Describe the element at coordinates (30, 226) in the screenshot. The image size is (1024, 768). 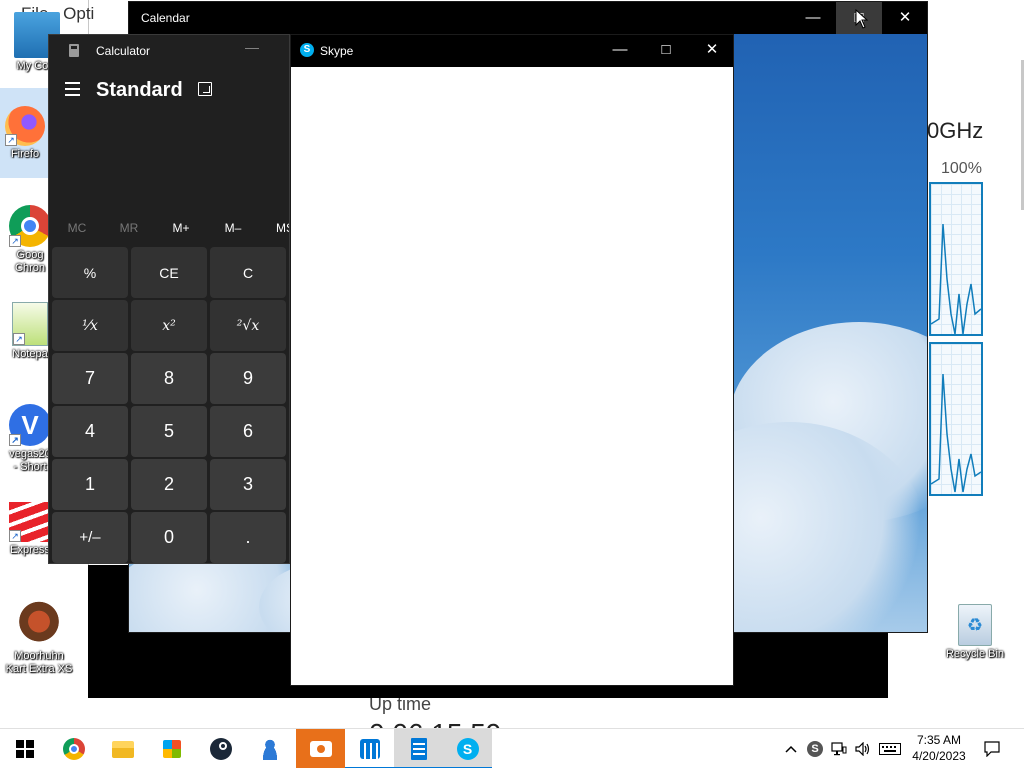
I see `chrome-icon: ↗` at that location.